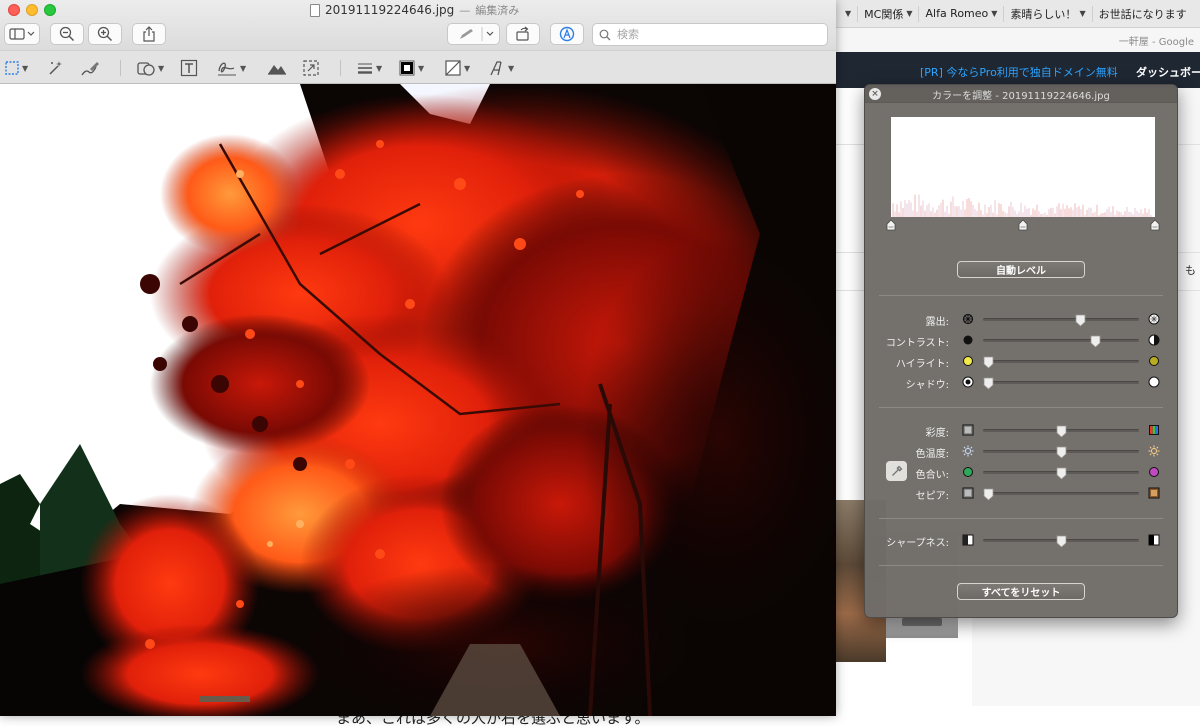 The image size is (1200, 726). I want to click on shapes-icon, so click(146, 69).